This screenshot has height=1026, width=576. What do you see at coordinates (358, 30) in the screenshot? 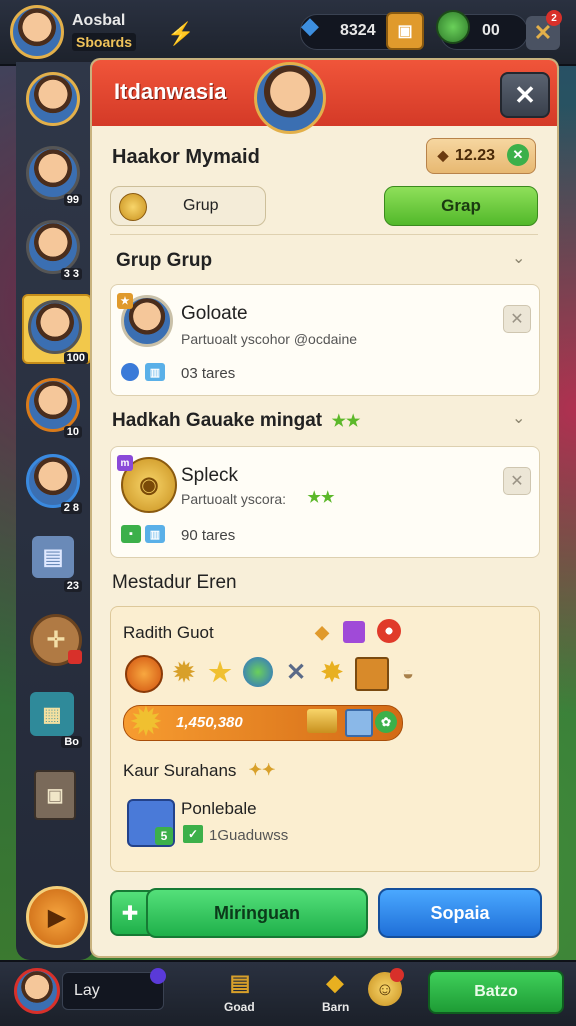
I see `gems-value: 8324` at bounding box center [358, 30].